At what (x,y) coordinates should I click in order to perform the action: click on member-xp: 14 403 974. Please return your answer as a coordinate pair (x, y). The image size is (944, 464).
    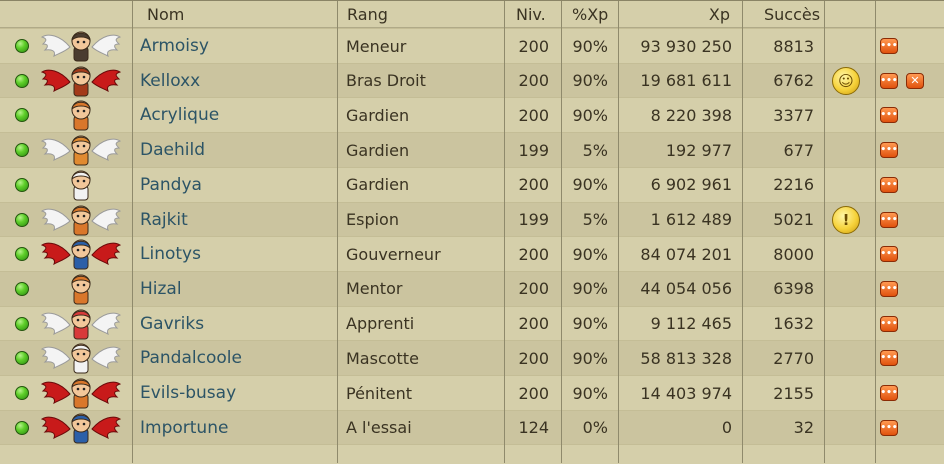
    Looking at the image, I should click on (686, 393).